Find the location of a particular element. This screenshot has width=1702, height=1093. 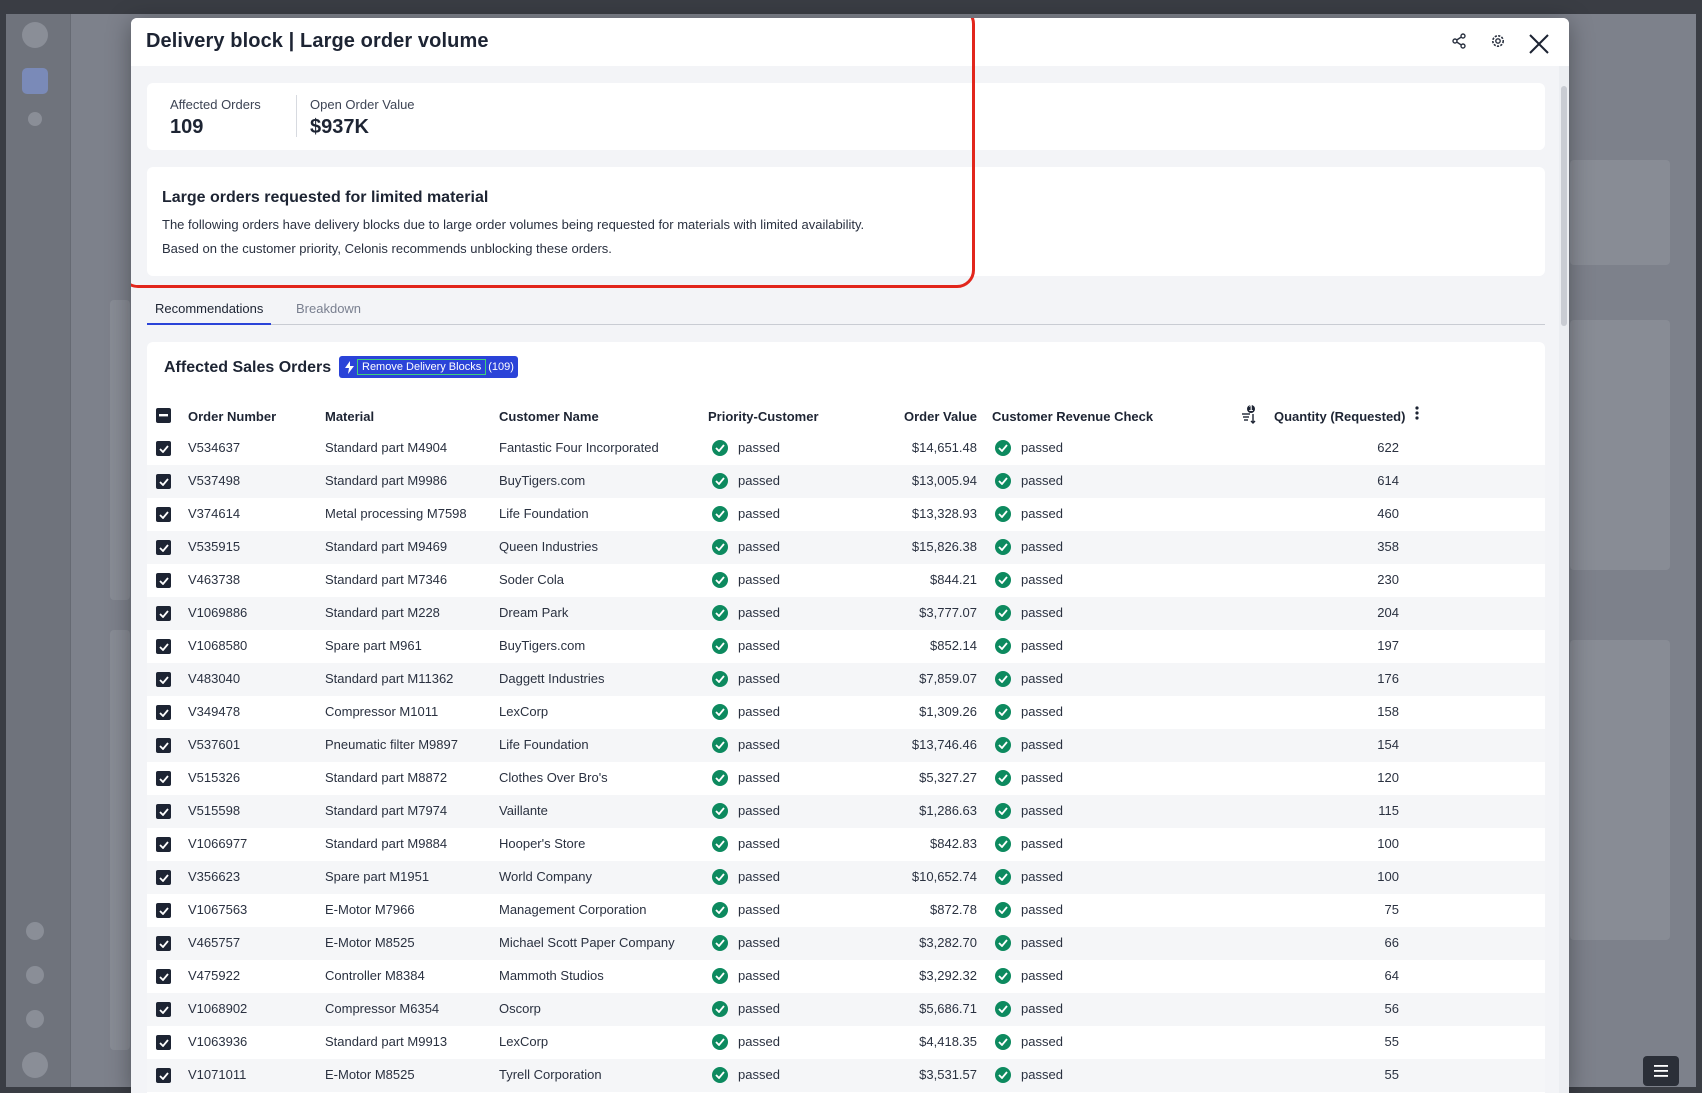

scrollbar-thumb is located at coordinates (1564, 206).